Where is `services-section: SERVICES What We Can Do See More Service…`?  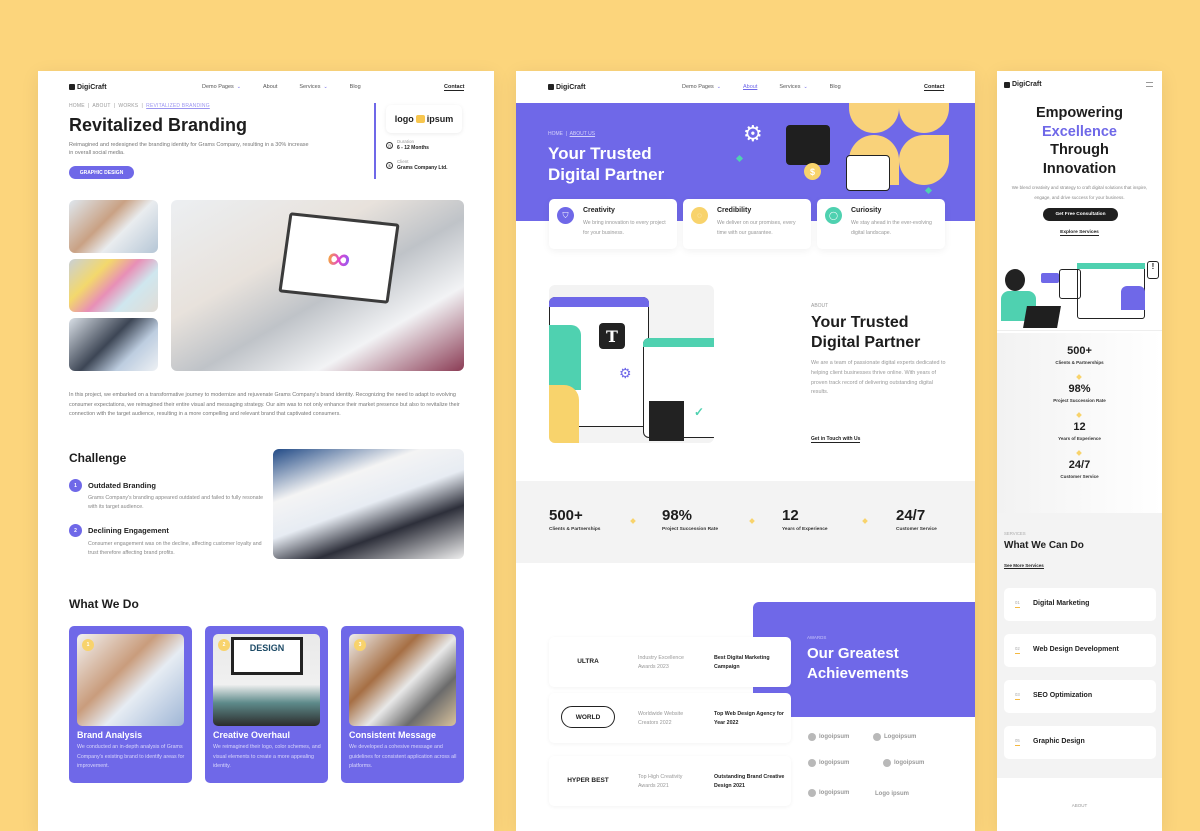
services-section: SERVICES What We Can Do See More Service… is located at coordinates (1079, 645).